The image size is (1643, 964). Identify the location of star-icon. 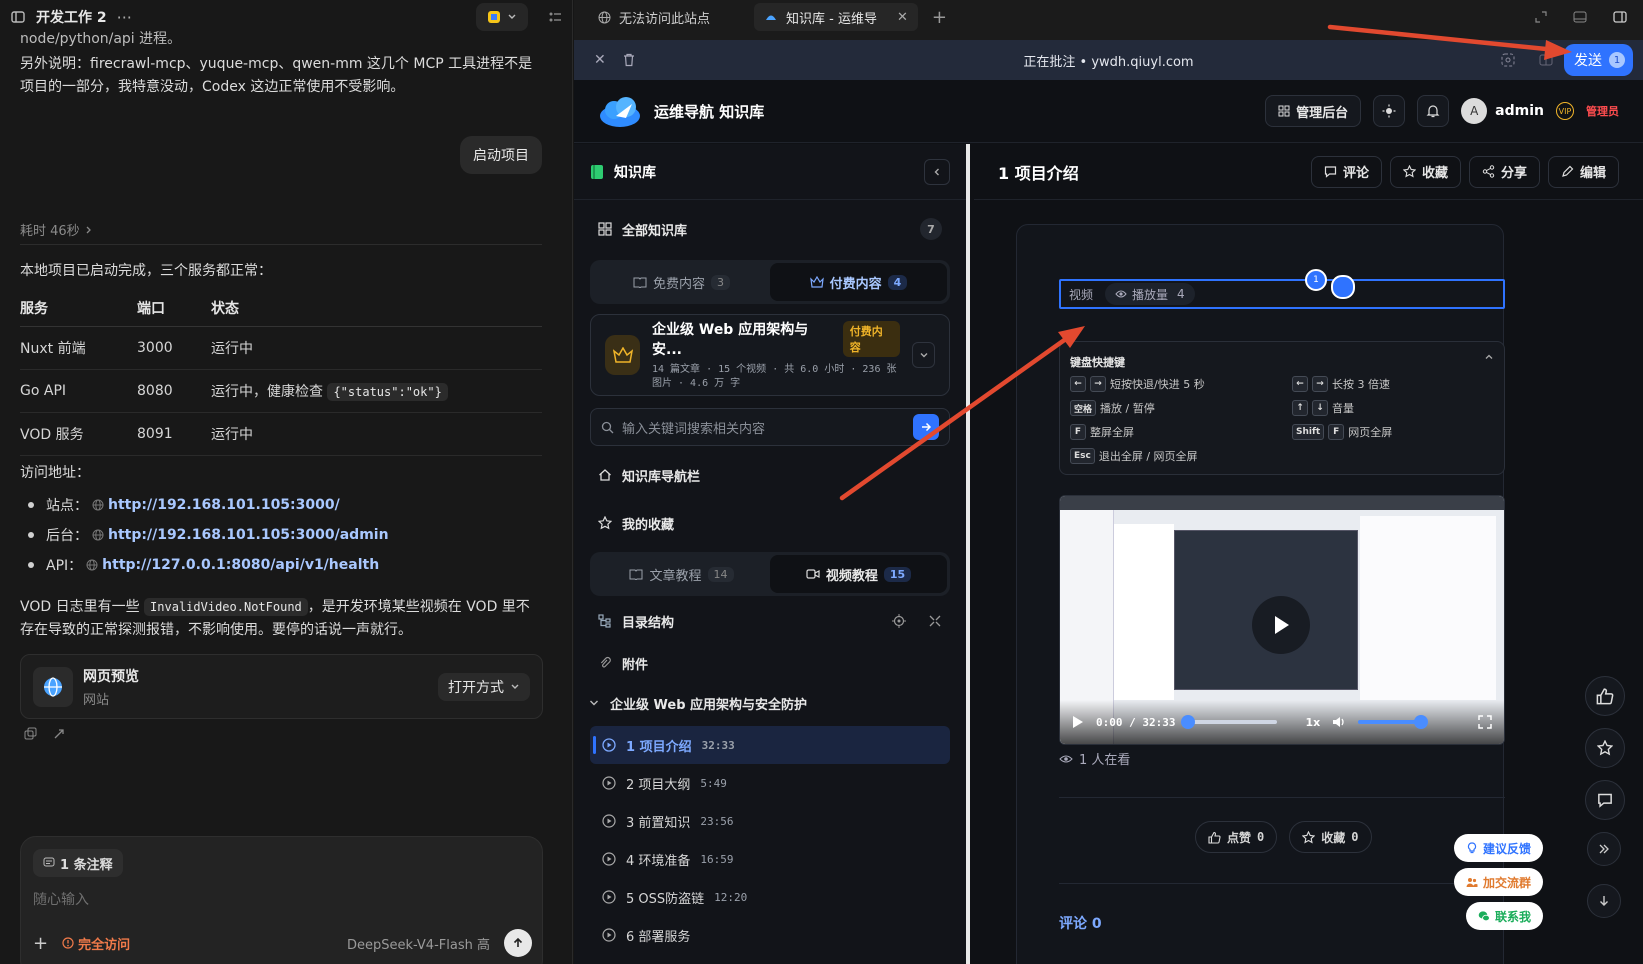
(1309, 836).